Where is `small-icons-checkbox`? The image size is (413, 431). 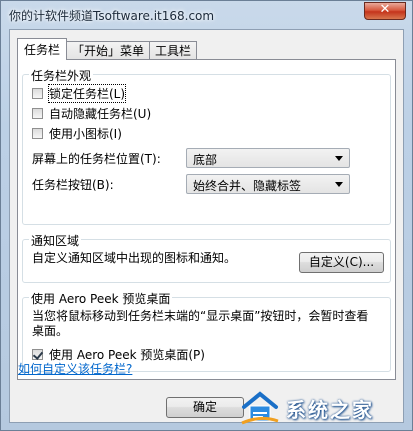
small-icons-checkbox is located at coordinates (37, 133).